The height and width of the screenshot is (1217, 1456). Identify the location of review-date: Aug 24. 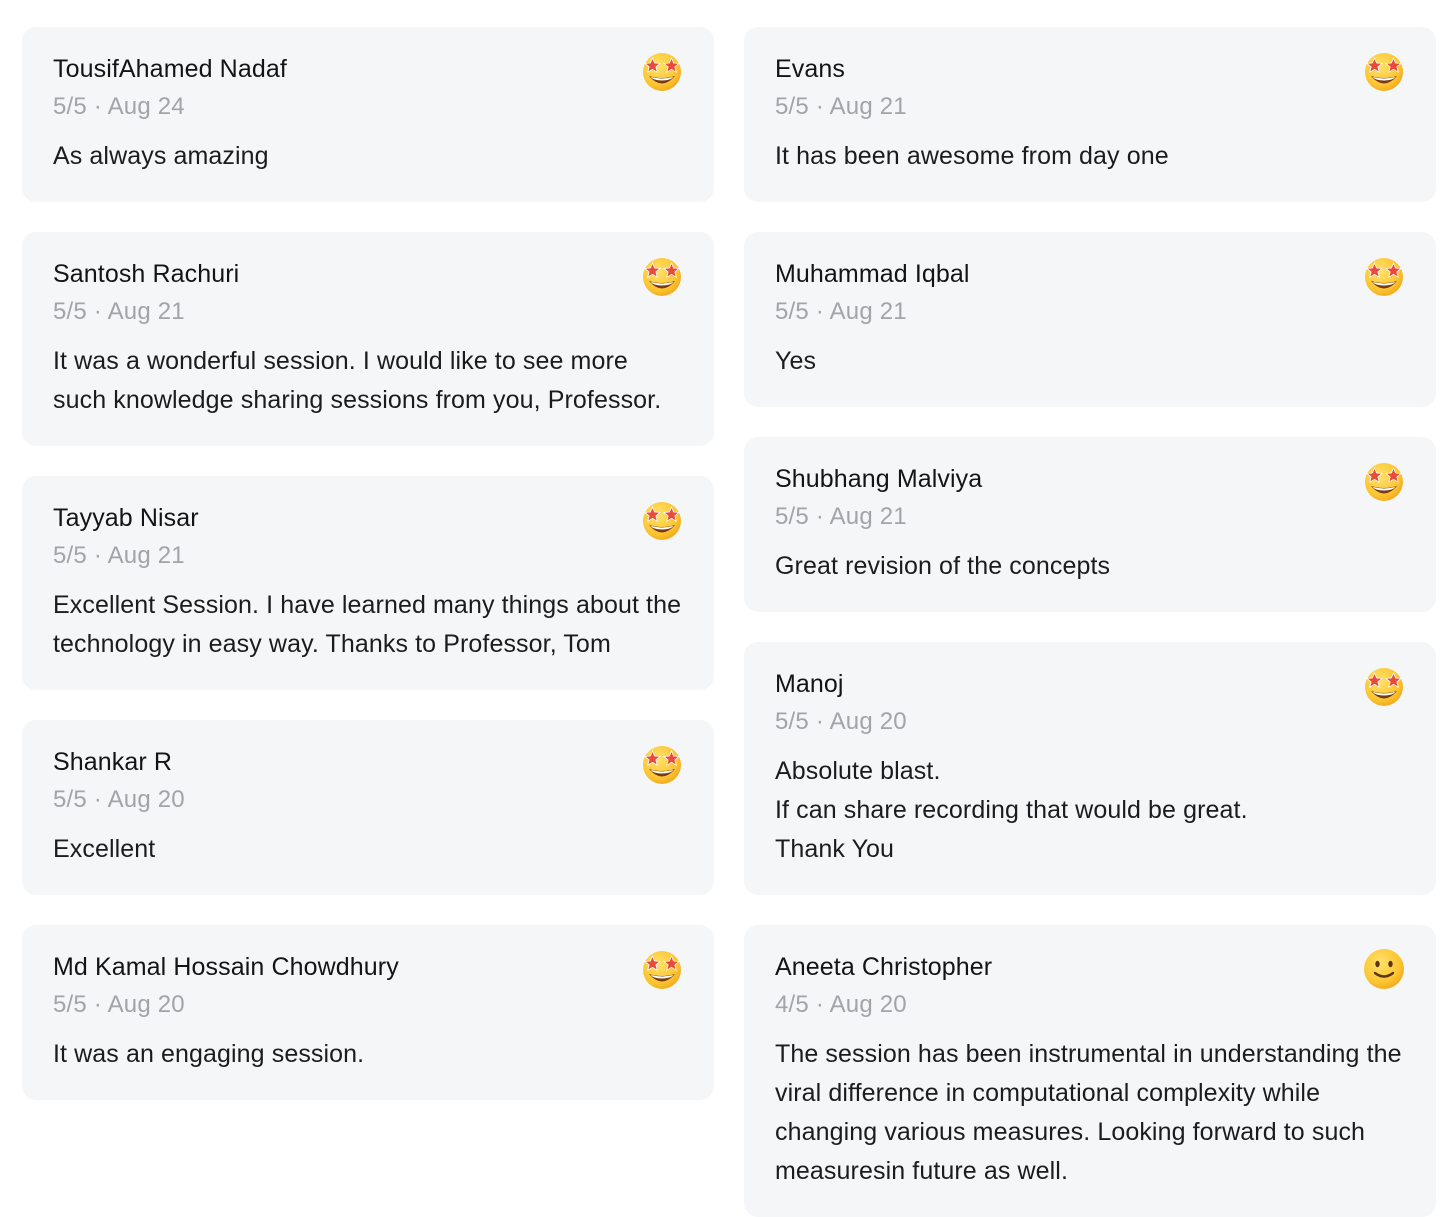
(146, 106).